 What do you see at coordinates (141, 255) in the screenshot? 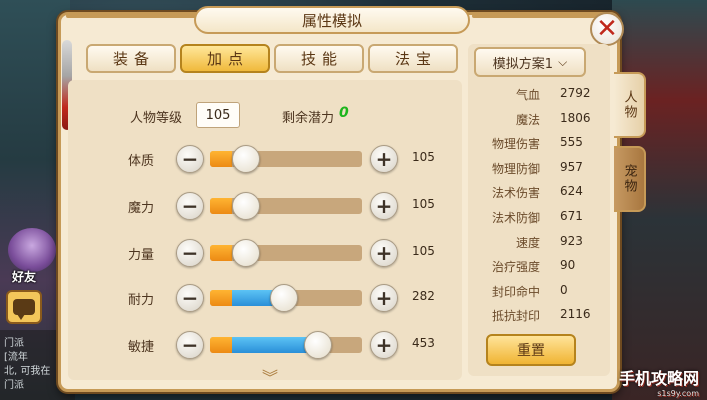
I see `stat-label: 力量` at bounding box center [141, 255].